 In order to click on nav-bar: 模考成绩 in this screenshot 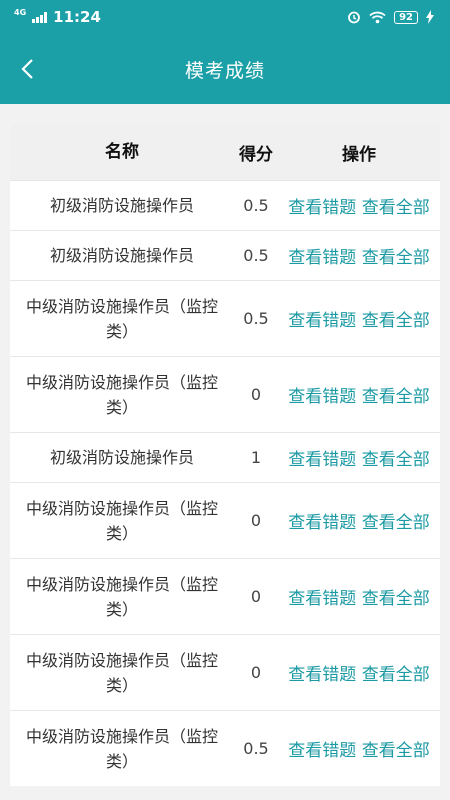, I will do `click(225, 69)`.